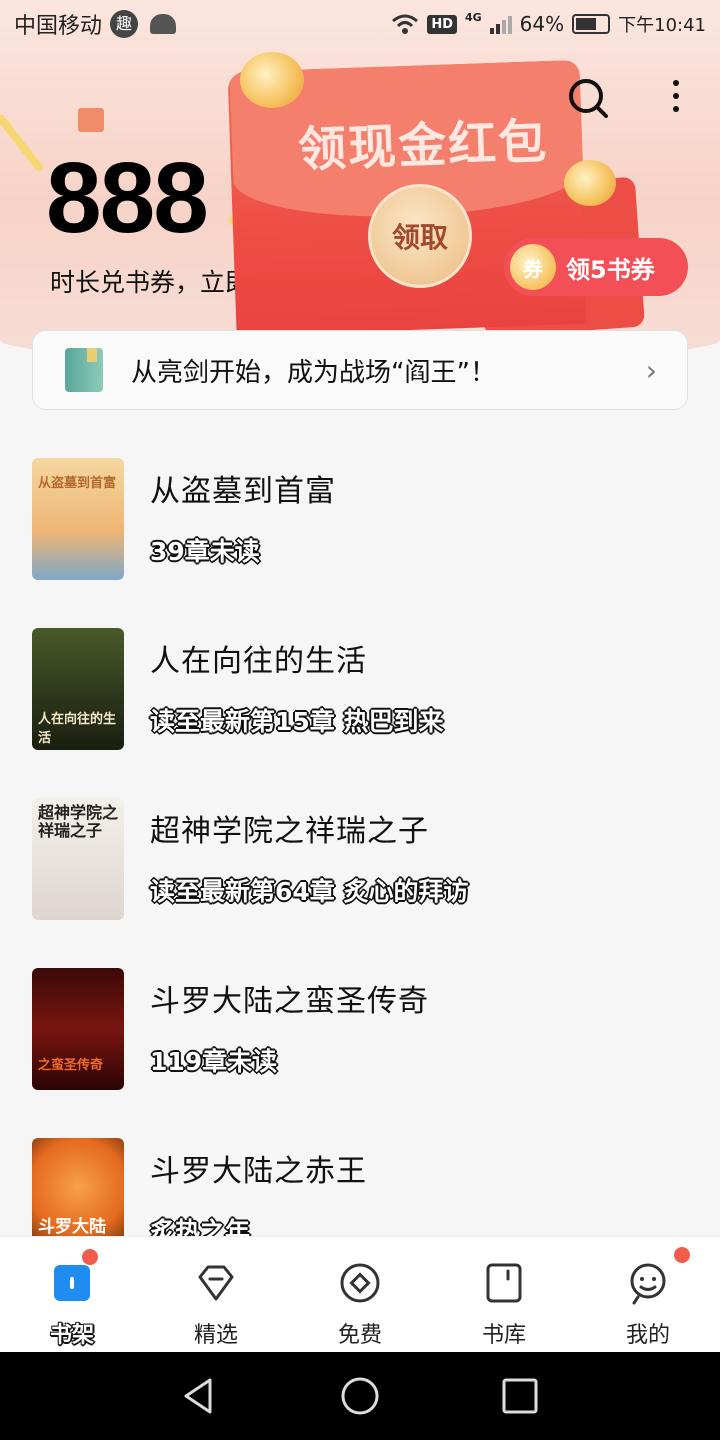  What do you see at coordinates (243, 491) in the screenshot?
I see `book-title: 从盗墓到首富` at bounding box center [243, 491].